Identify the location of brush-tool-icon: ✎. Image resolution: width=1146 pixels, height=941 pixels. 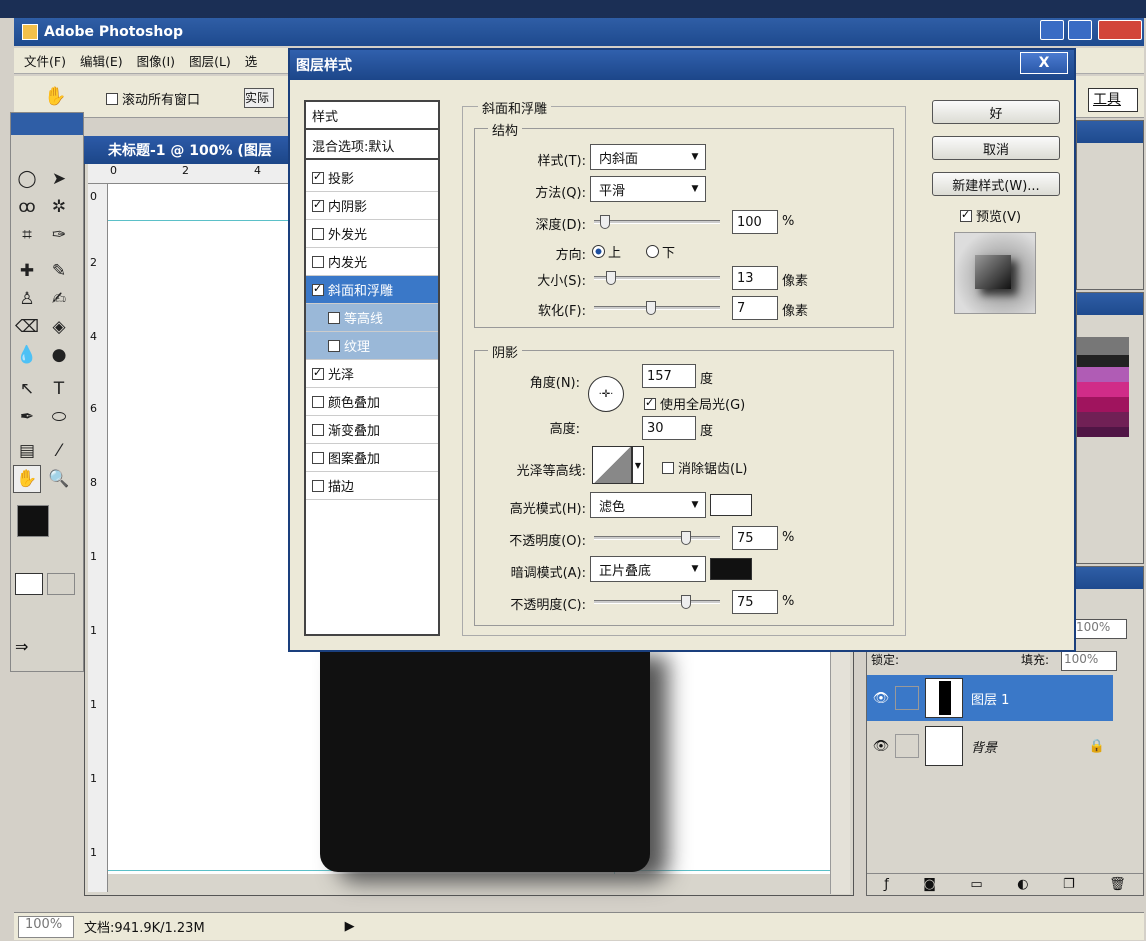
(59, 271).